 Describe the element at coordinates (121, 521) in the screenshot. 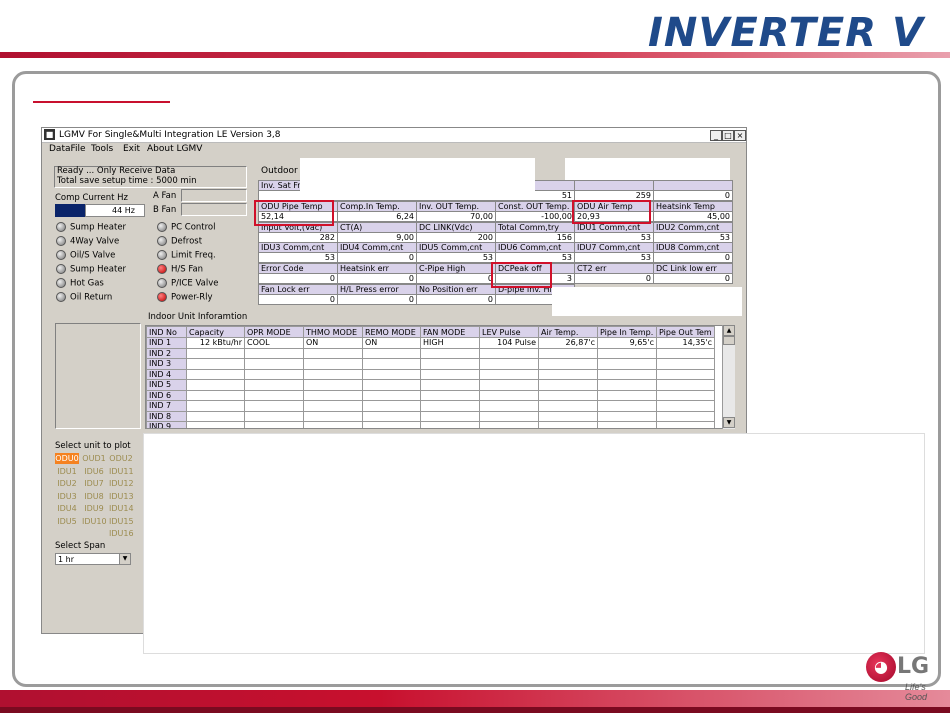

I see `unit-idu15: IDU15` at that location.